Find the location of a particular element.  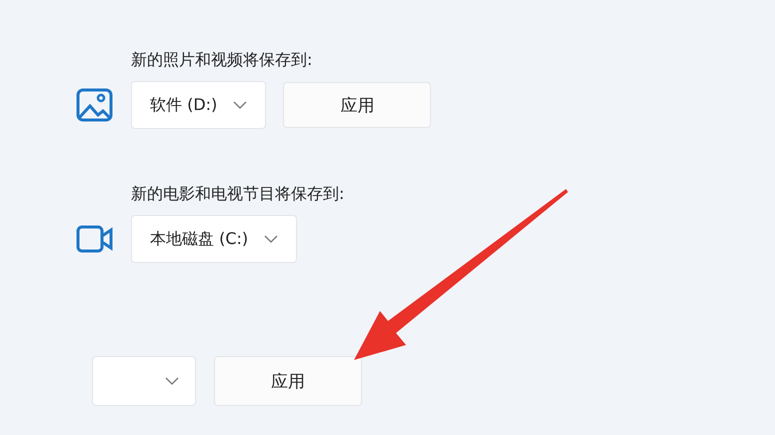

section-label: 新的电影和电视节目将保存到: is located at coordinates (238, 194).